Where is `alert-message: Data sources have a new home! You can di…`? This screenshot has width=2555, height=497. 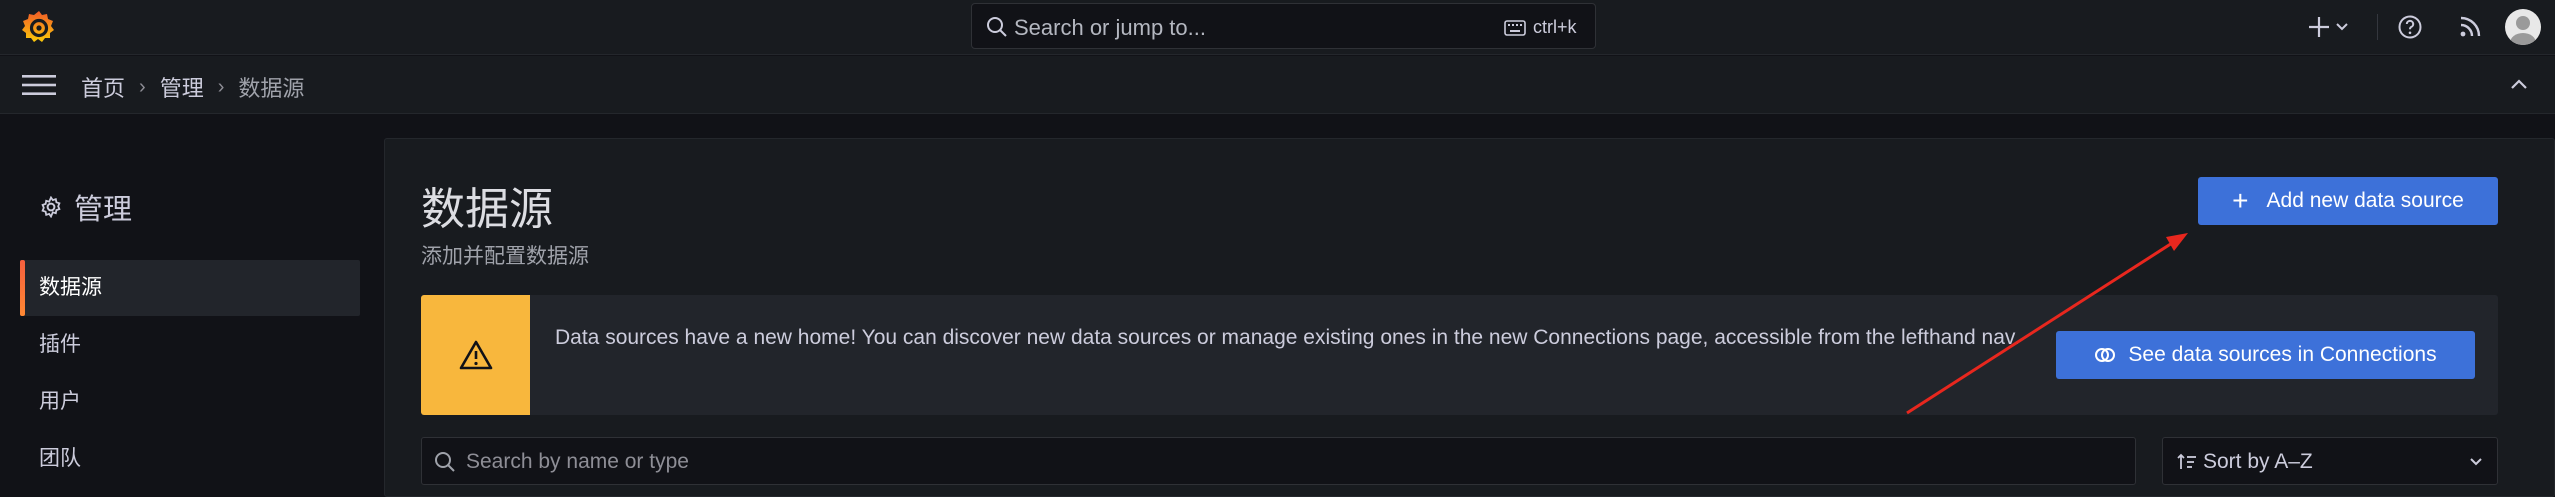
alert-message: Data sources have a new home! You can di… is located at coordinates (1287, 337).